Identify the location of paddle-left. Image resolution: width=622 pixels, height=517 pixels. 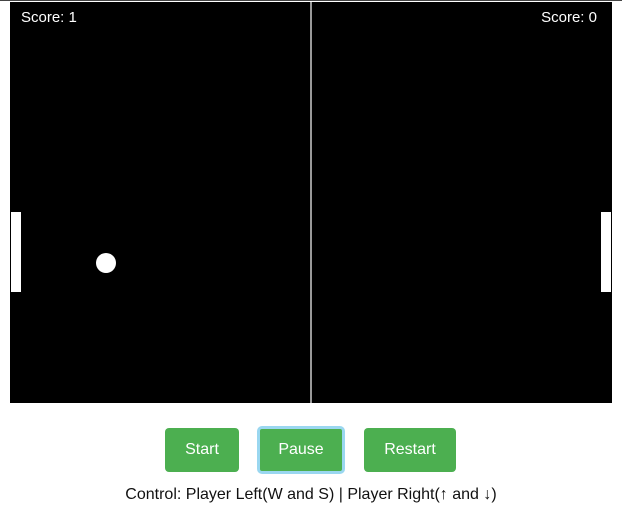
(16, 252).